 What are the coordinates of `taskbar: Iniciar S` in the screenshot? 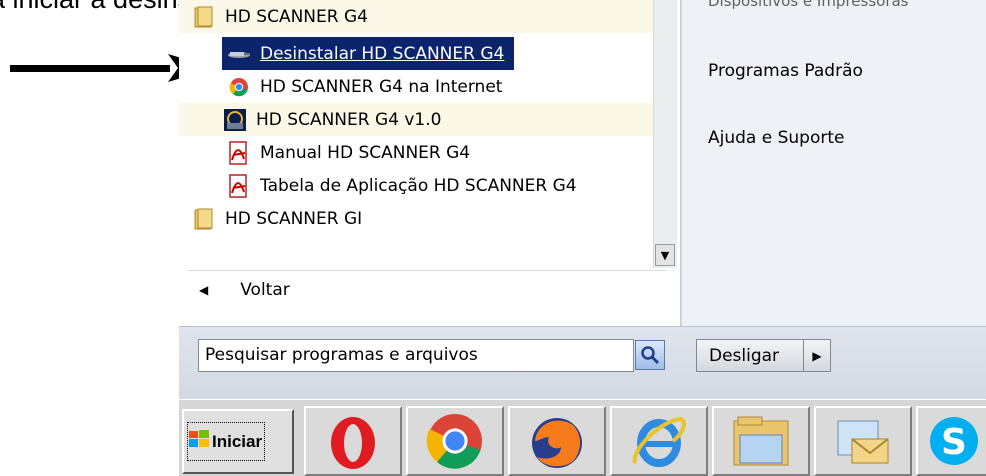 It's located at (582, 437).